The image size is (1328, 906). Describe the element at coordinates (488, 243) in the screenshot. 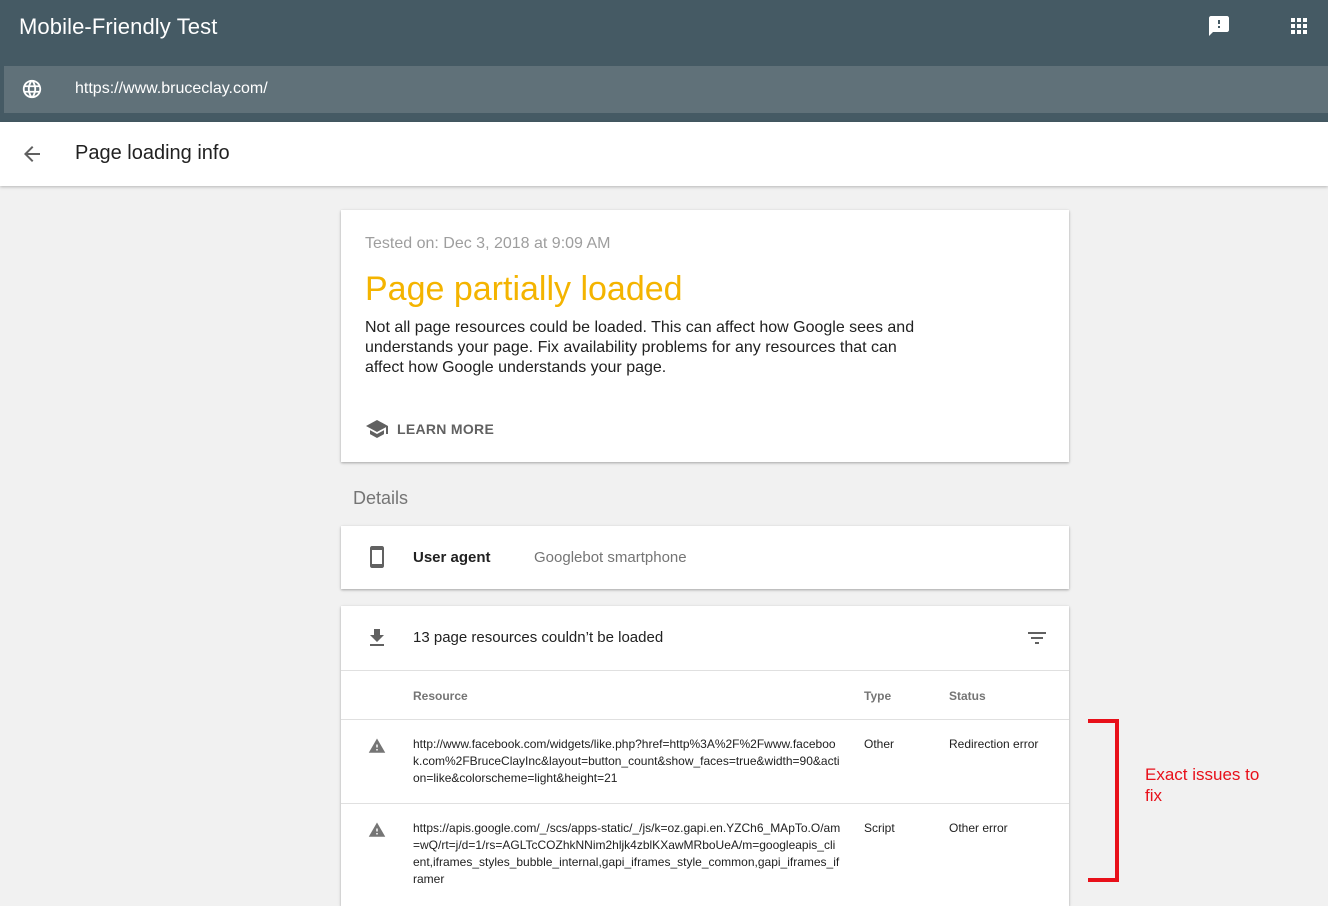

I see `tested-on-text: Tested on: Dec 3, 2018 at 9:09 AM` at that location.